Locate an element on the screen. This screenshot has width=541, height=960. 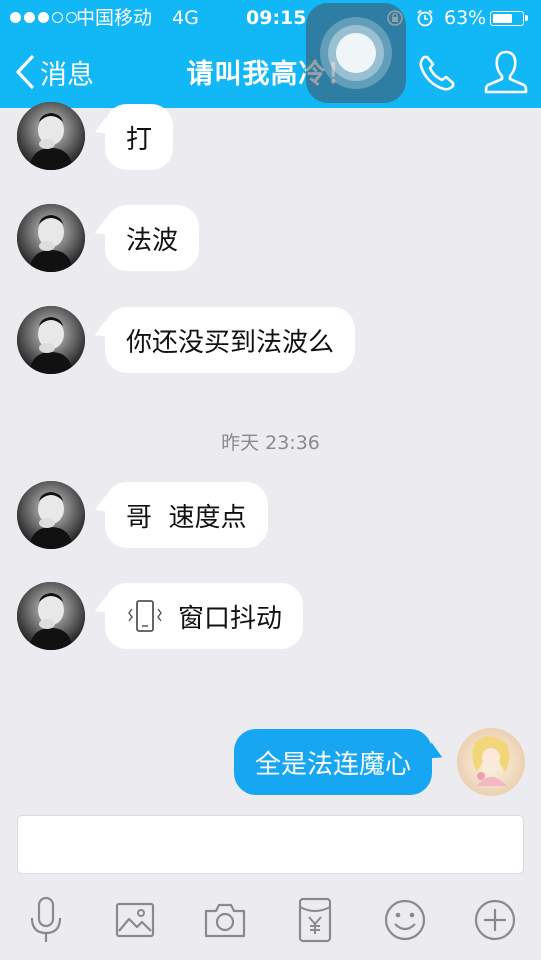
red-packet-icon is located at coordinates (315, 920).